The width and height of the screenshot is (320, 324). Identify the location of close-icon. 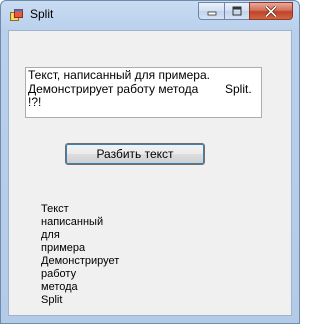
(271, 11).